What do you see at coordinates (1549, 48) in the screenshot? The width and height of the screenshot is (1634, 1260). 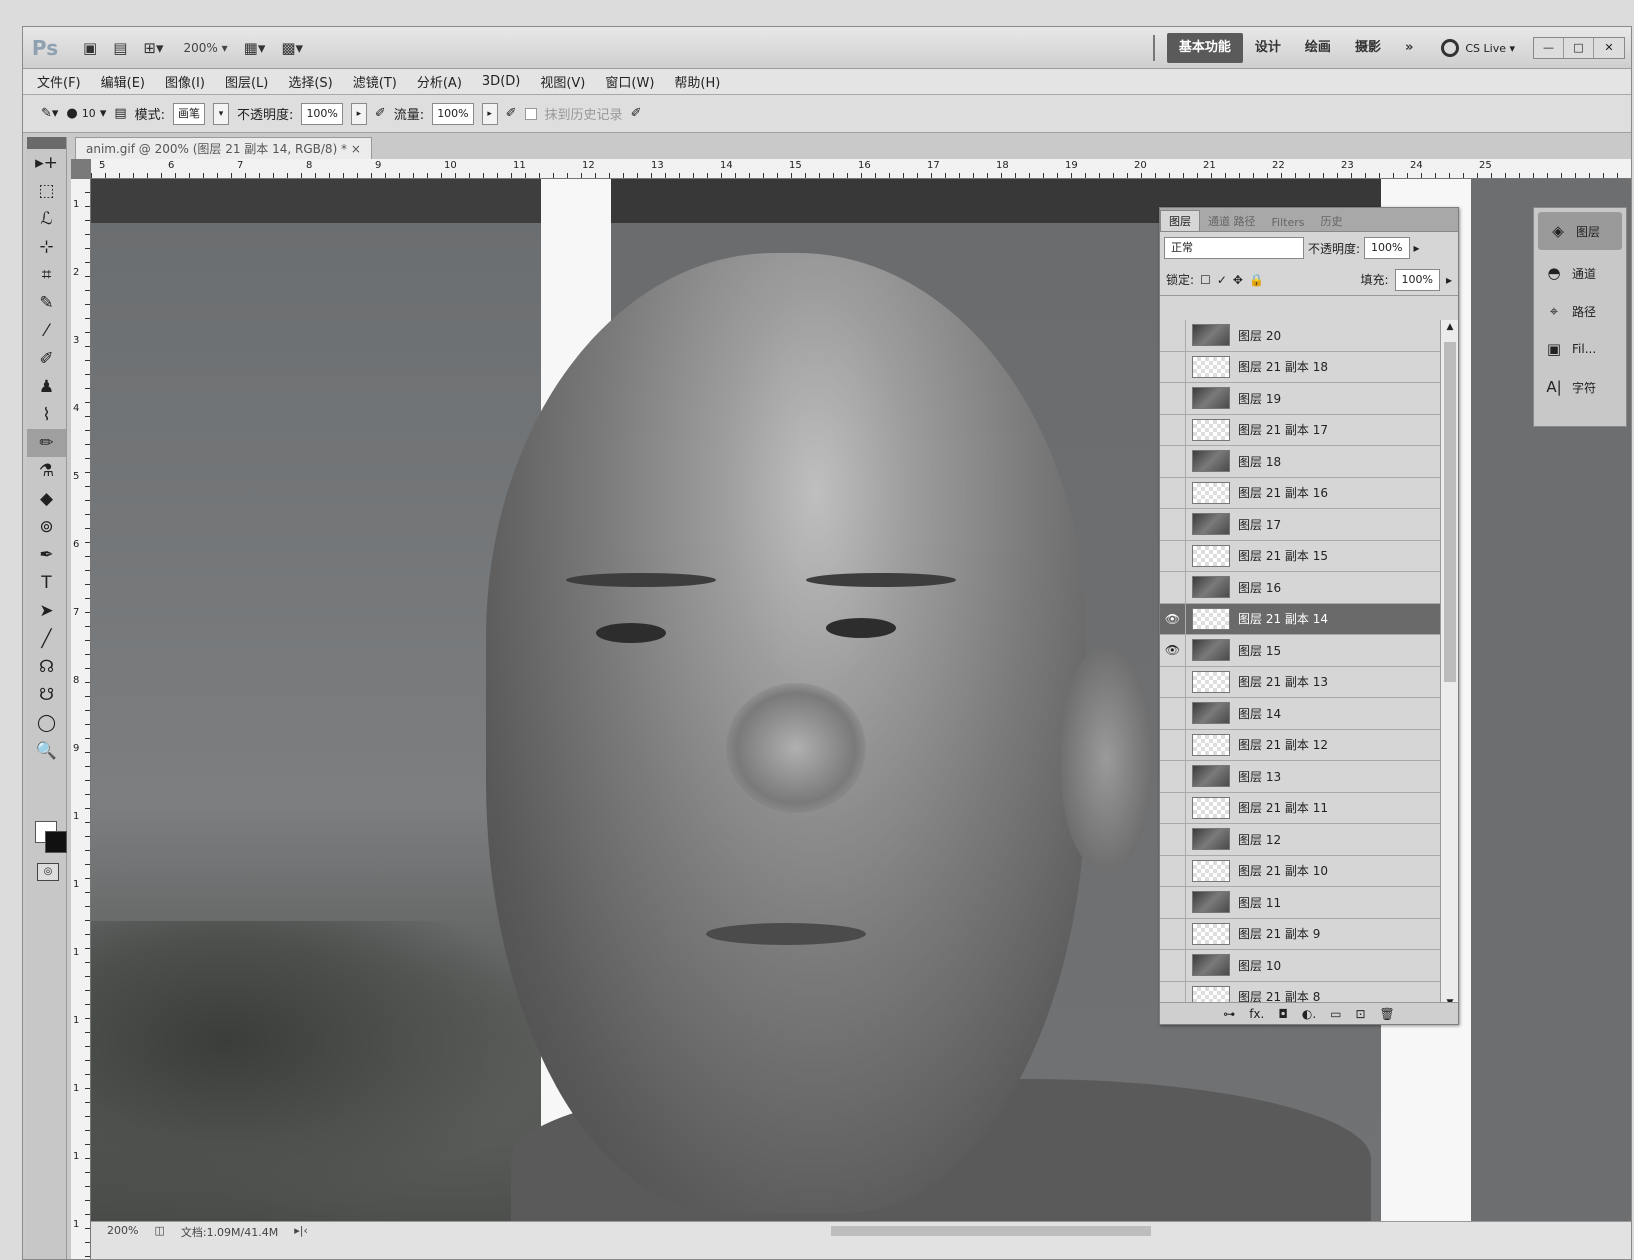 I see `minimize-button: —` at bounding box center [1549, 48].